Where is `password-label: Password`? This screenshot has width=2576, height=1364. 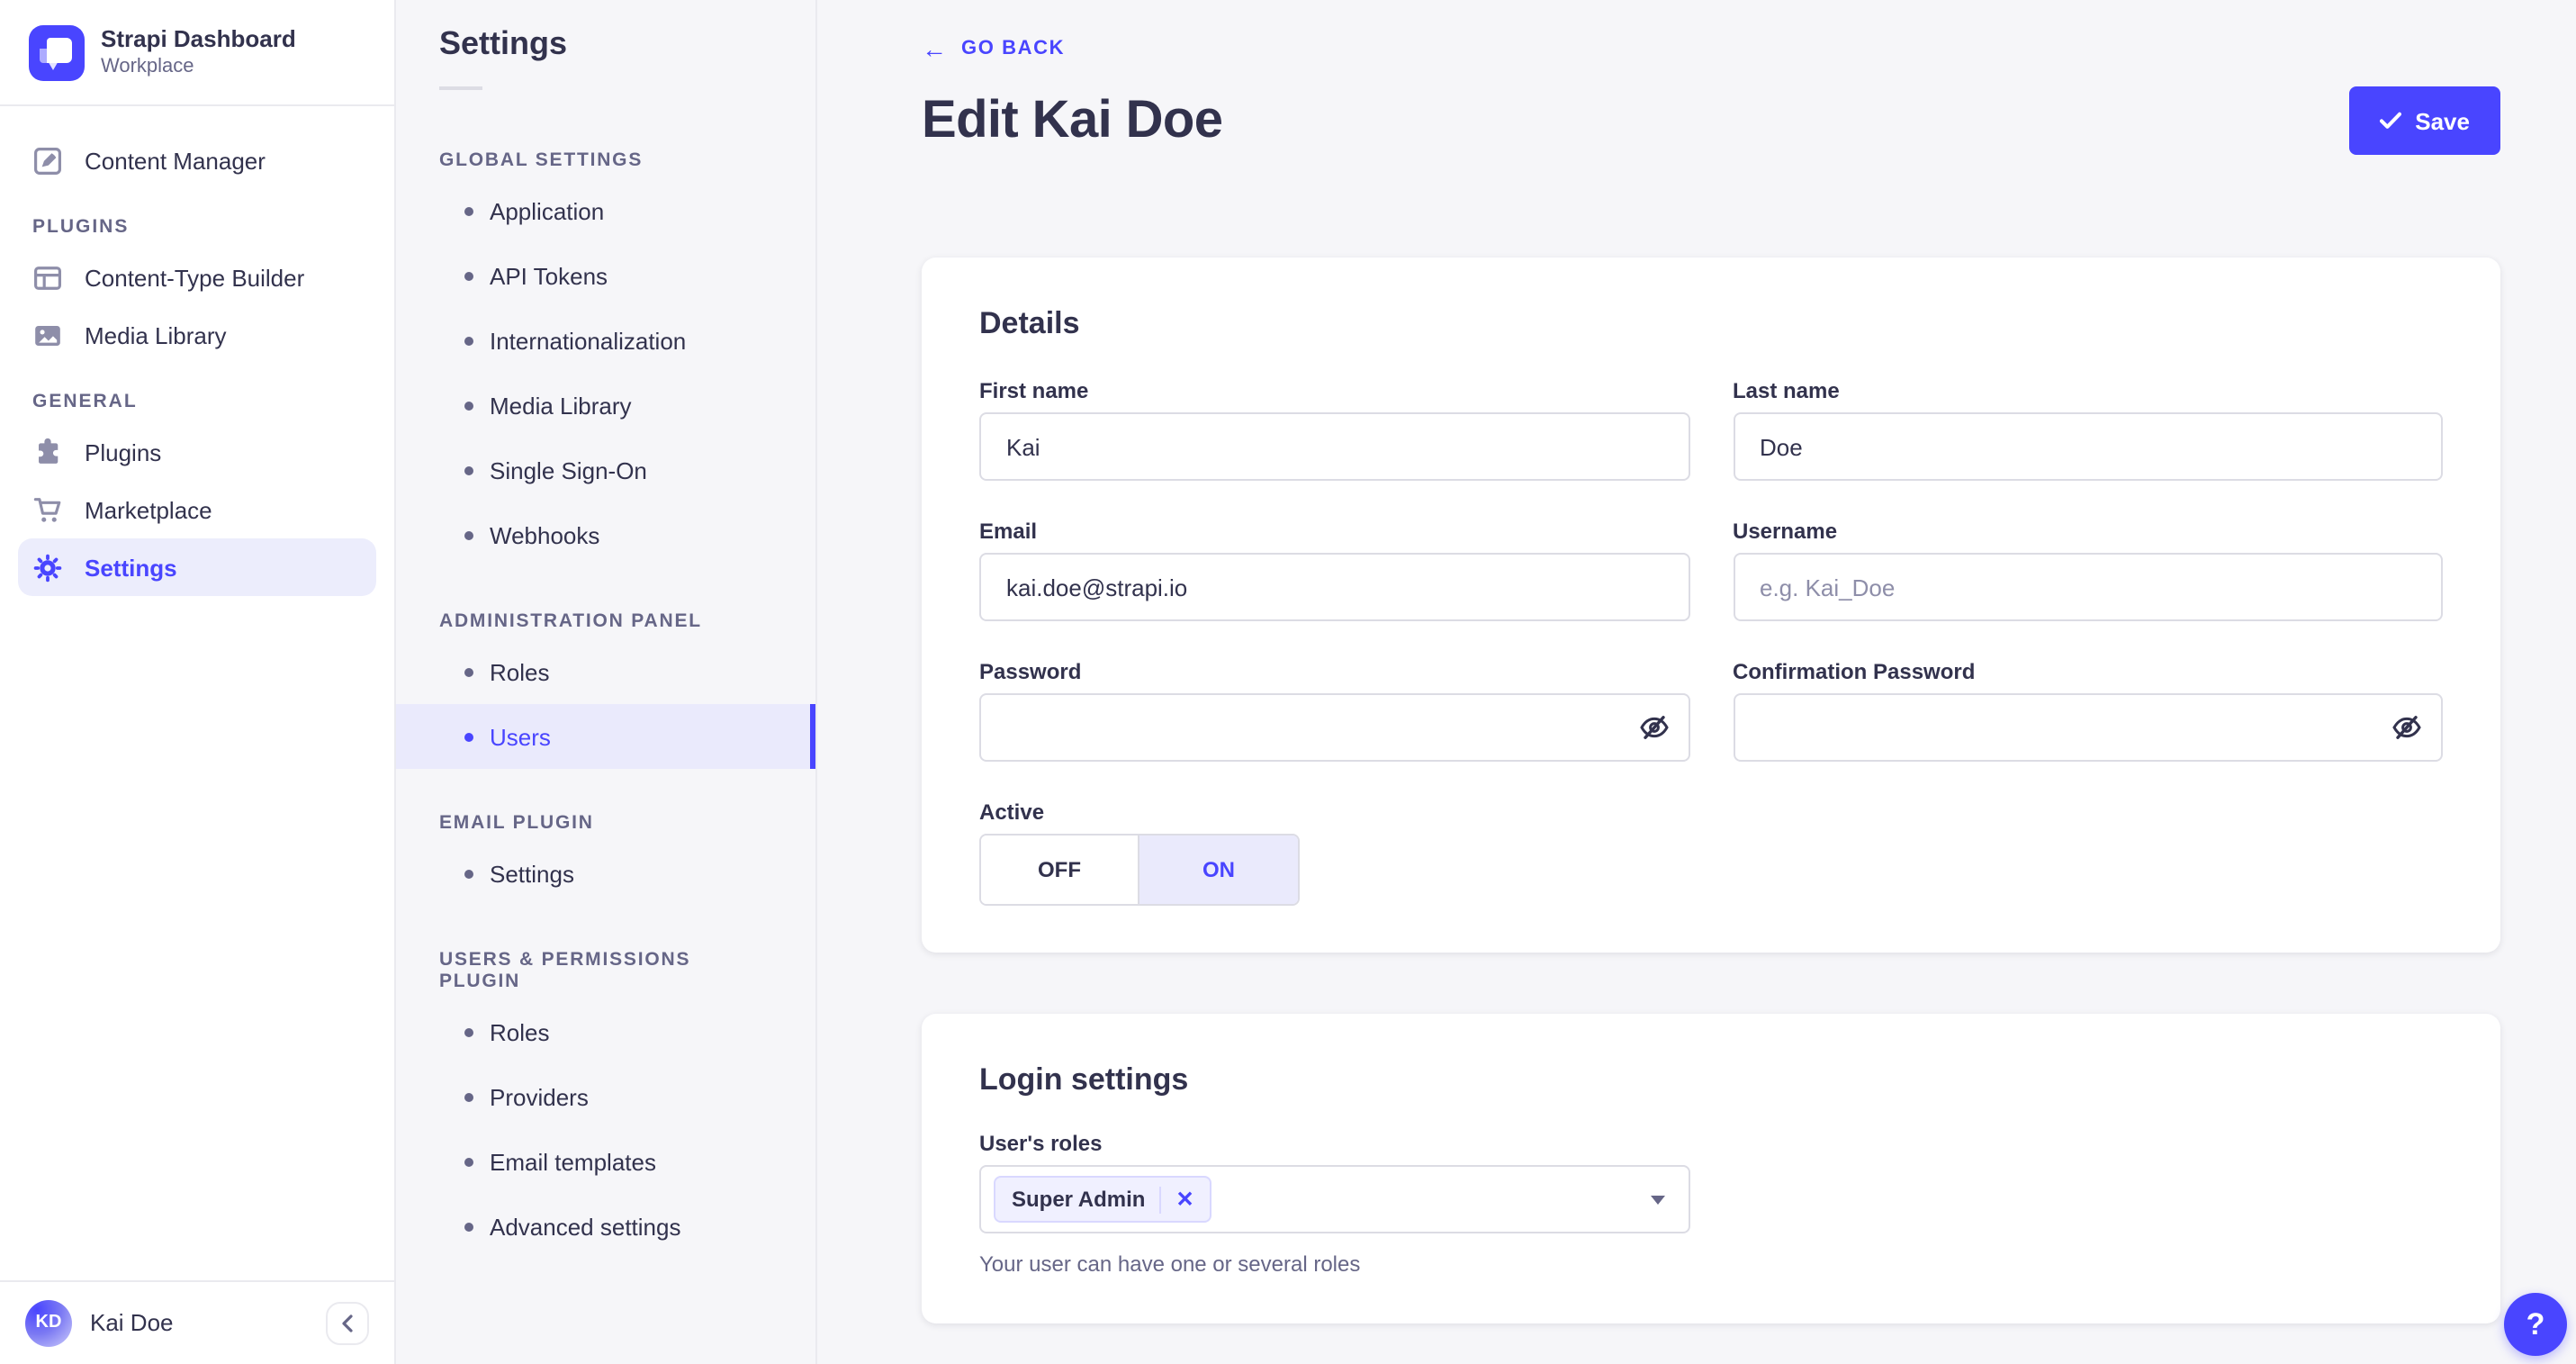
password-label: Password is located at coordinates (1030, 671).